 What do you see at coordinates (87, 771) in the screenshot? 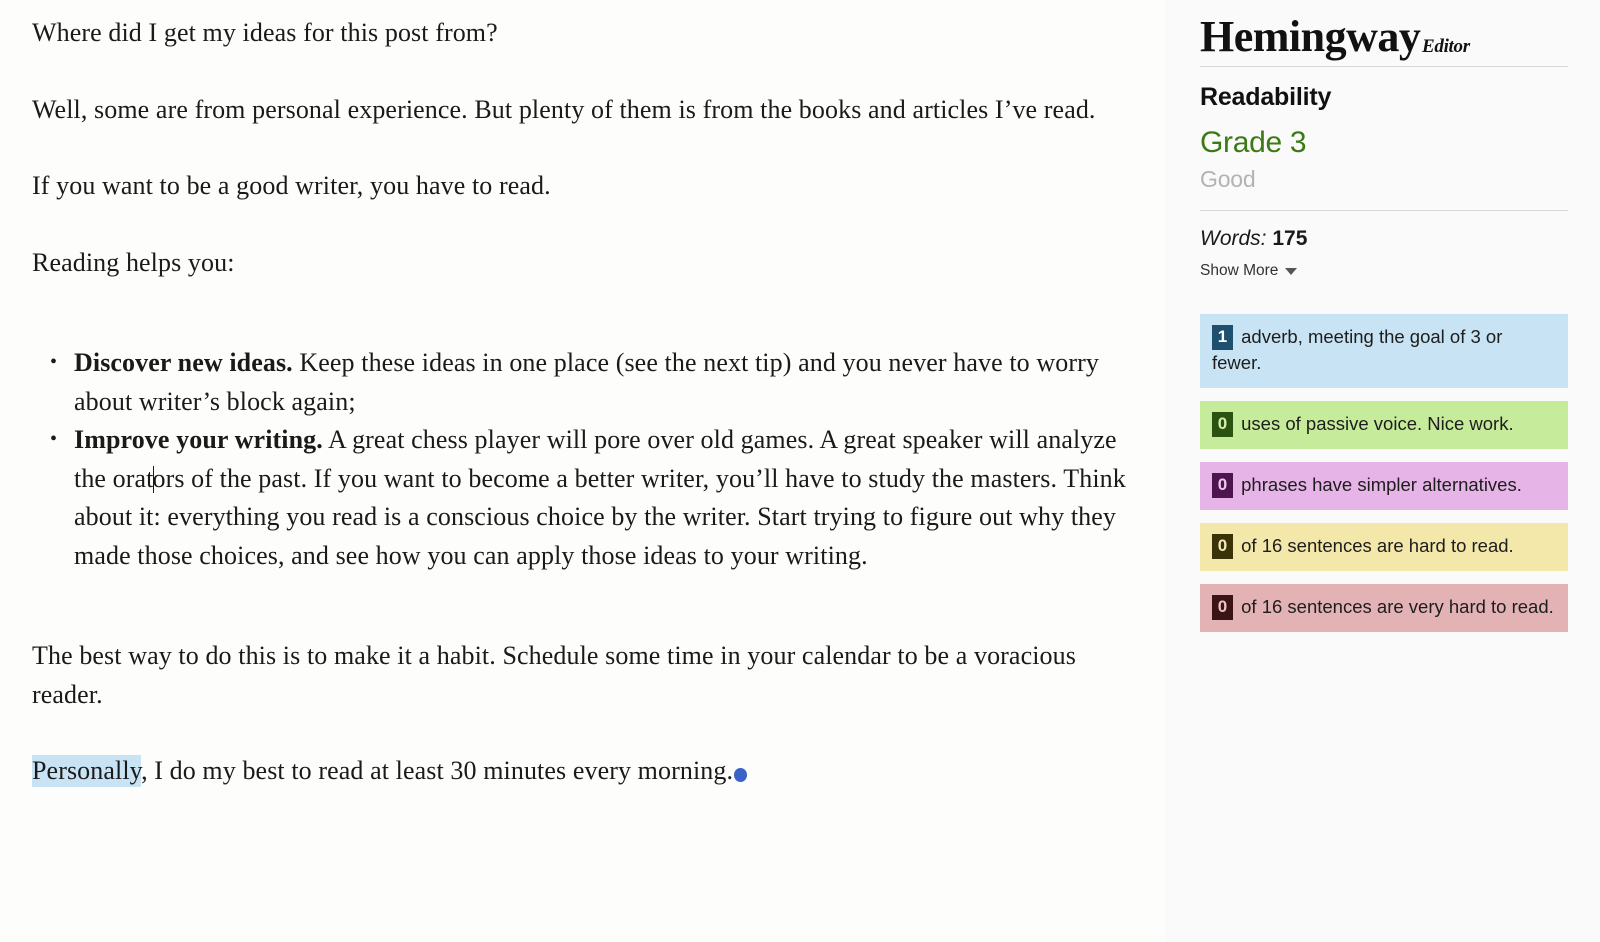
I see `adverb-highlight: Personally` at bounding box center [87, 771].